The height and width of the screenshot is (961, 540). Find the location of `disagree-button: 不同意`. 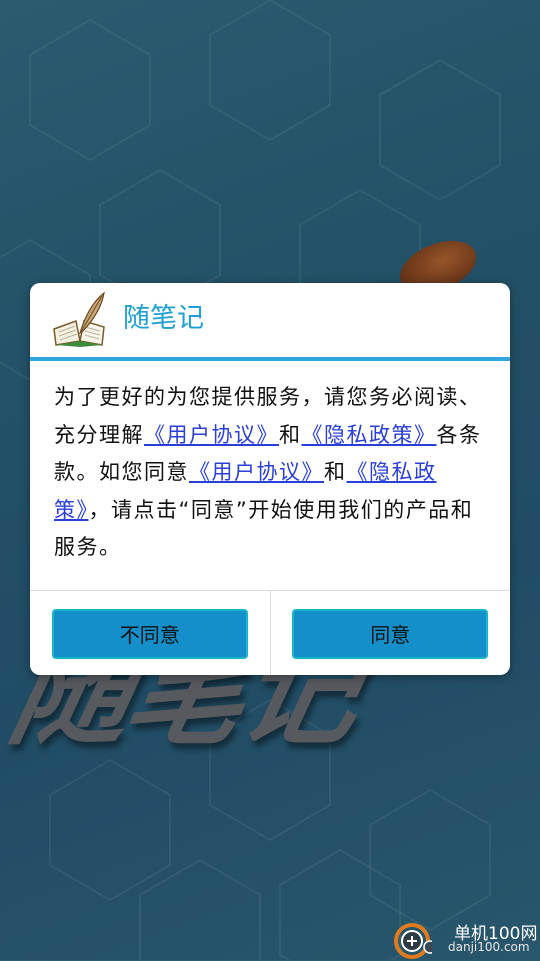

disagree-button: 不同意 is located at coordinates (149, 633).